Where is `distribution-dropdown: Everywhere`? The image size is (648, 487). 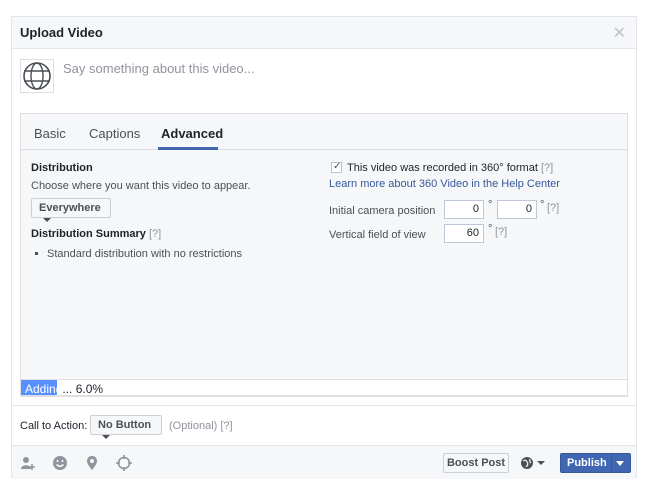 distribution-dropdown: Everywhere is located at coordinates (71, 210).